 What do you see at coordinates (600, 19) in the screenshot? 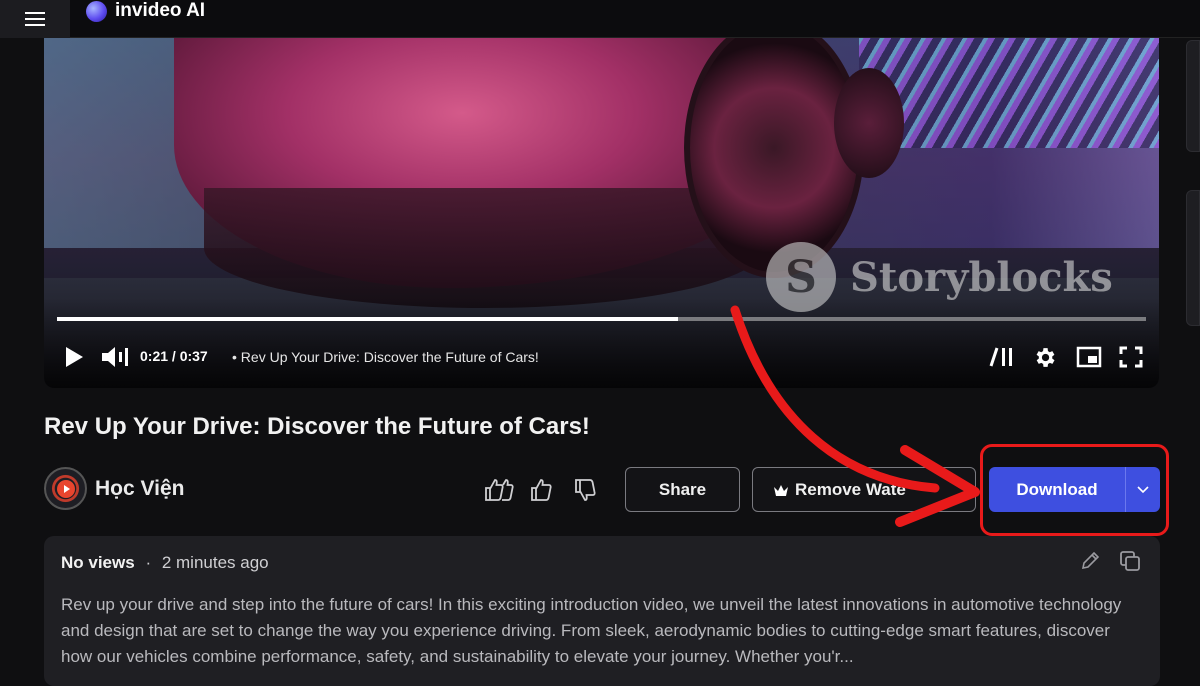
I see `top-bar: invideo AI` at bounding box center [600, 19].